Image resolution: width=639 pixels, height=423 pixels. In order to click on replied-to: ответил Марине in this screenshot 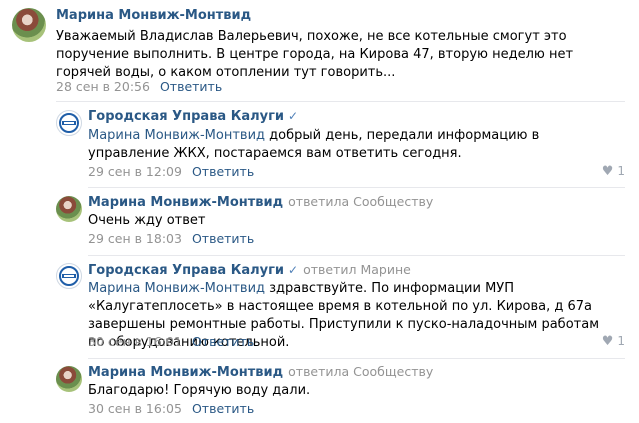, I will do `click(357, 269)`.